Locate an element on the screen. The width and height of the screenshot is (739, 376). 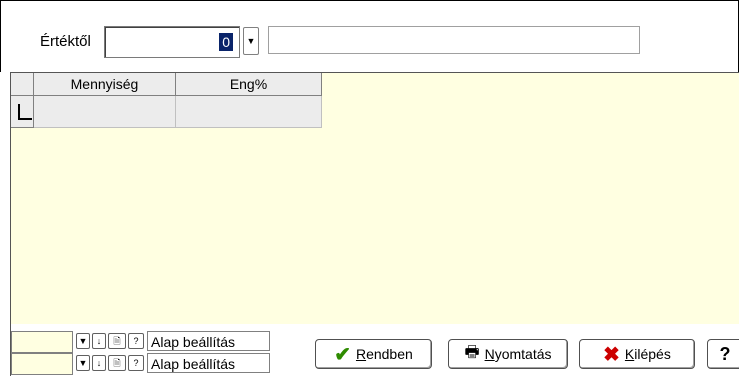
ok-button: ✔ Rendben is located at coordinates (373, 354).